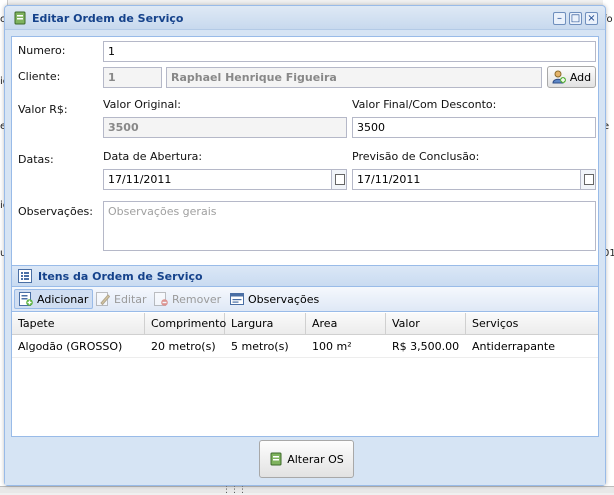 The height and width of the screenshot is (495, 614). I want to click on remover-button: Remover, so click(187, 299).